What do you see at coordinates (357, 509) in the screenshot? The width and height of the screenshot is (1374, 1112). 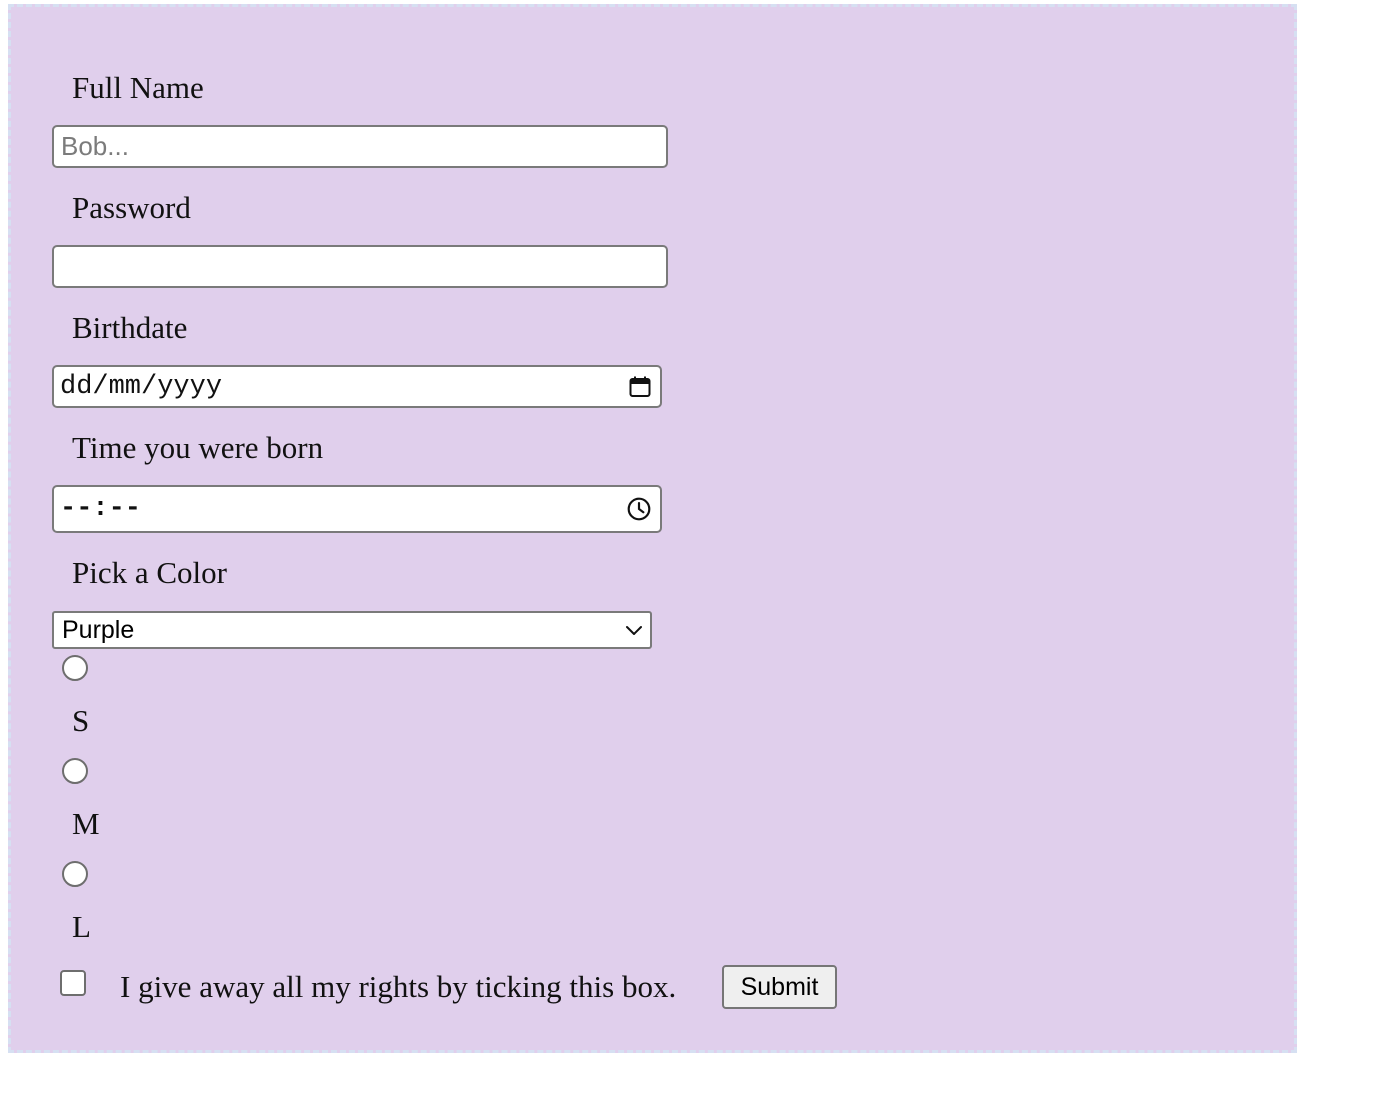 I see `birth-time-input: --:--` at bounding box center [357, 509].